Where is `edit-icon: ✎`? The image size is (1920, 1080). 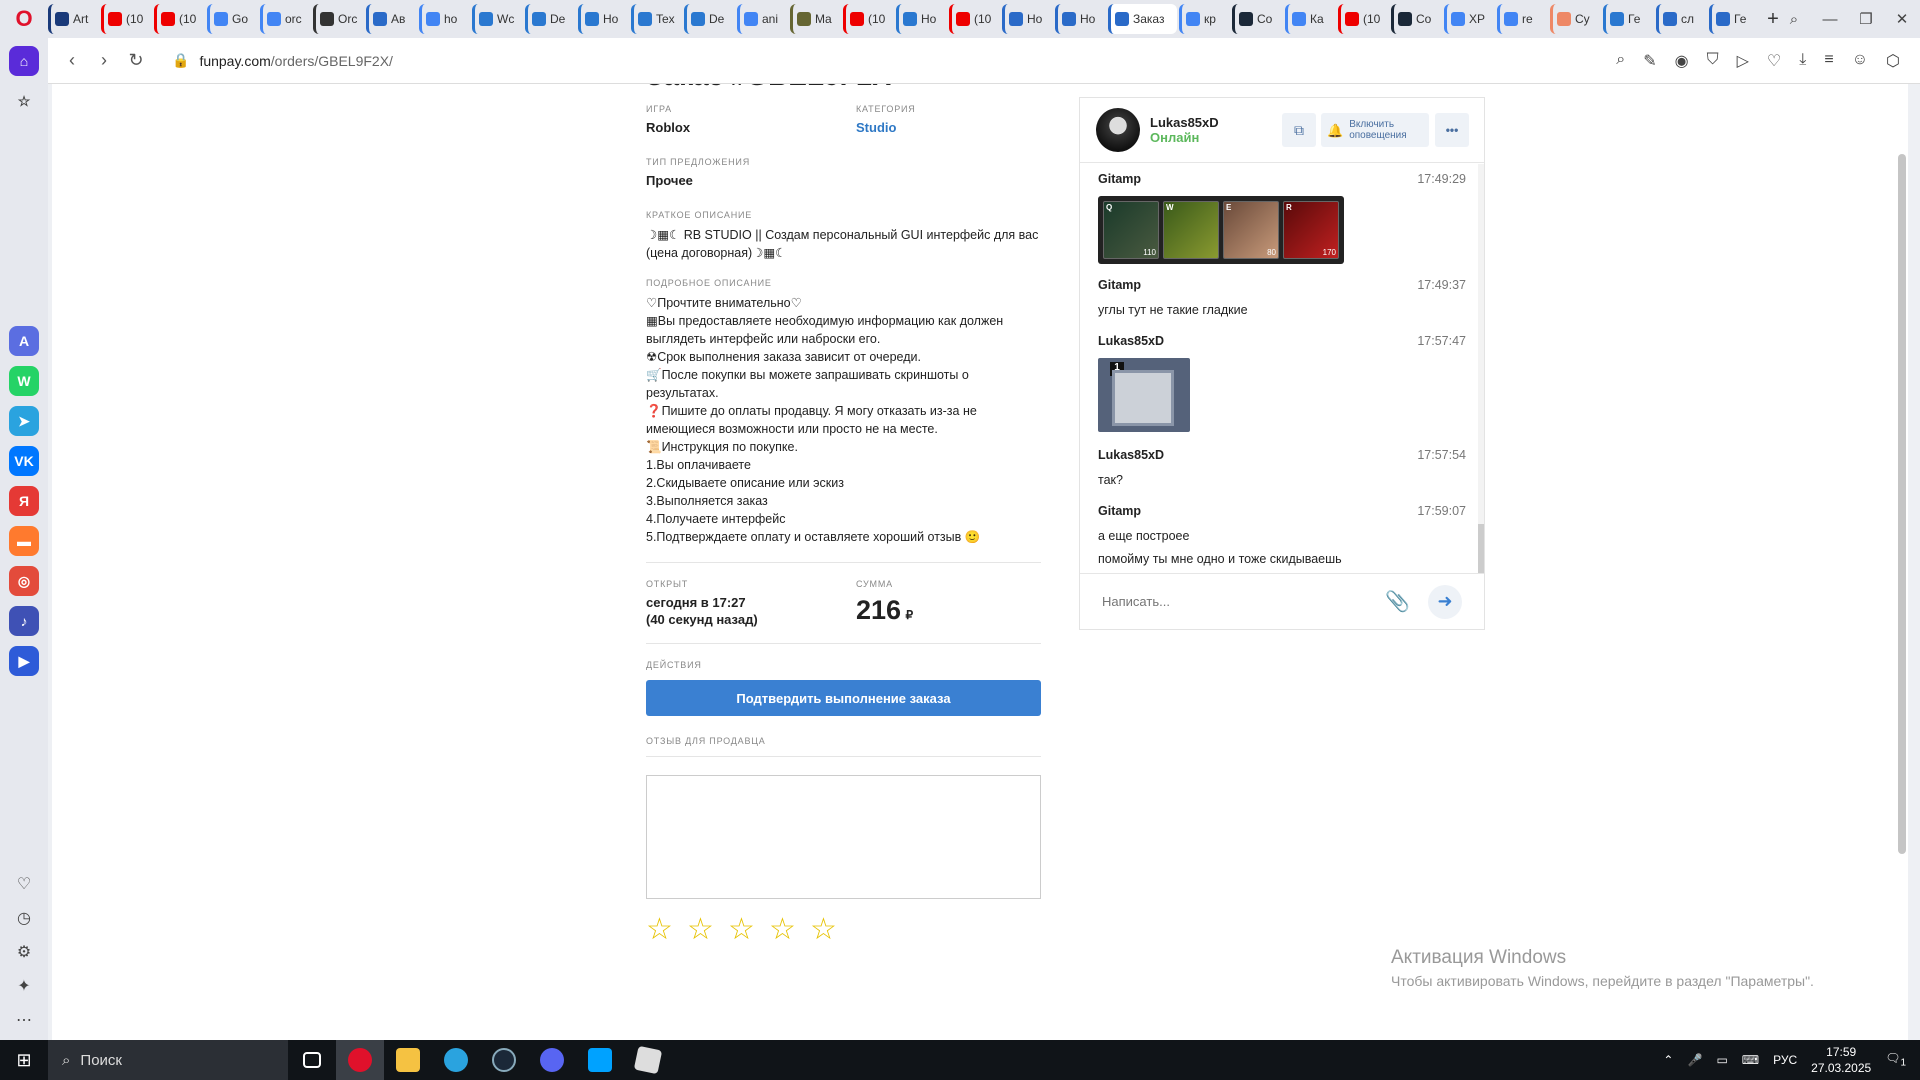
edit-icon: ✎ is located at coordinates (1649, 61).